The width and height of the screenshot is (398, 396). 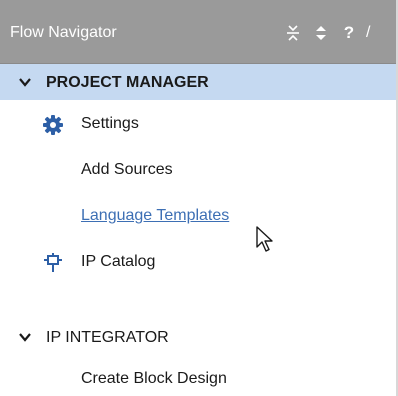 I want to click on nav-item-label: Language Templates, so click(x=155, y=216).